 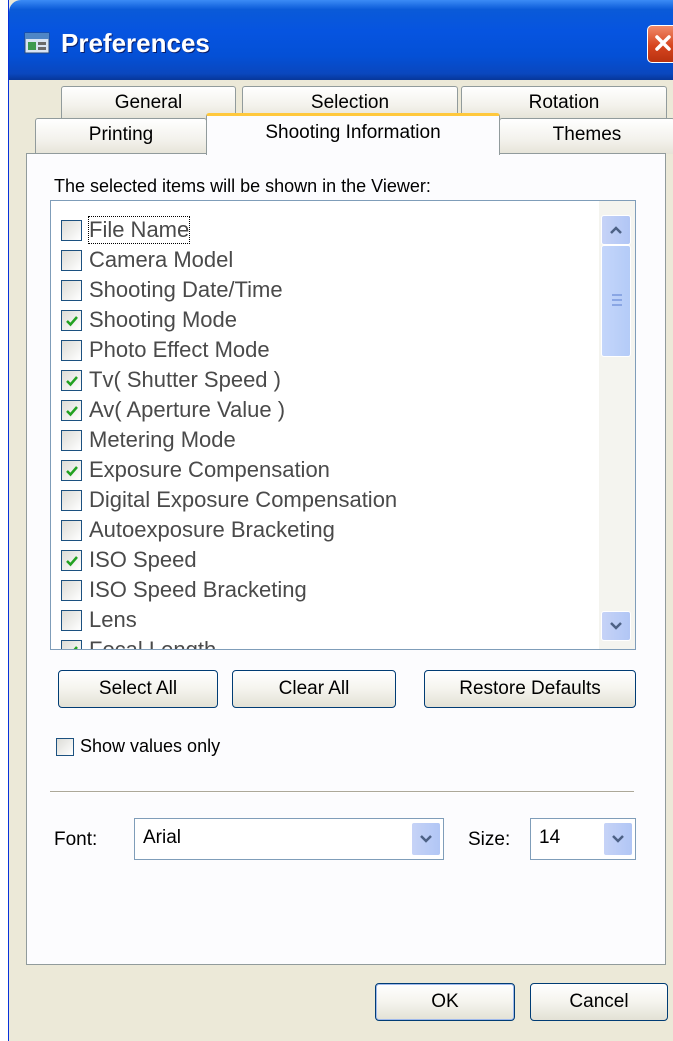 What do you see at coordinates (617, 425) in the screenshot?
I see `list-scrollbar` at bounding box center [617, 425].